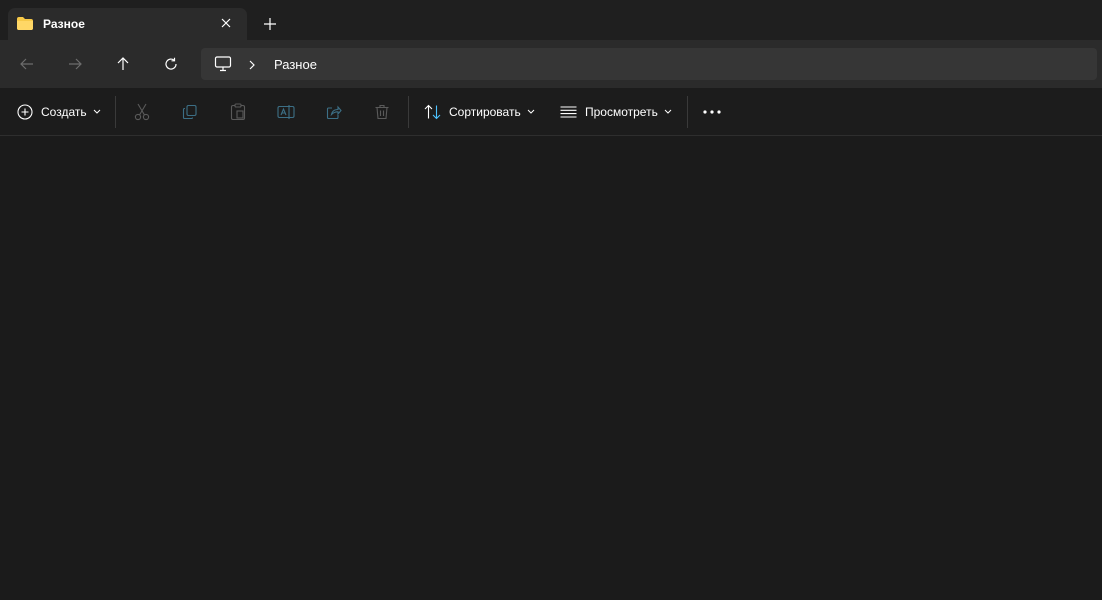  I want to click on sort-icon, so click(432, 112).